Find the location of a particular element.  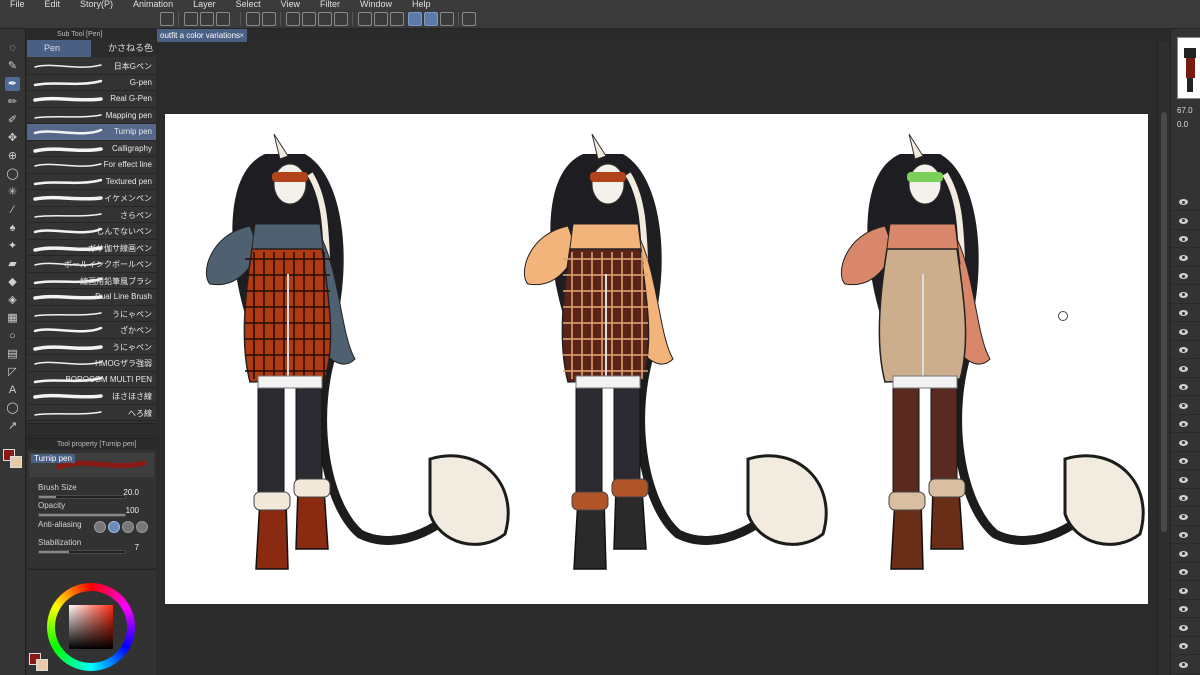

selection-outline-icon is located at coordinates (397, 19).